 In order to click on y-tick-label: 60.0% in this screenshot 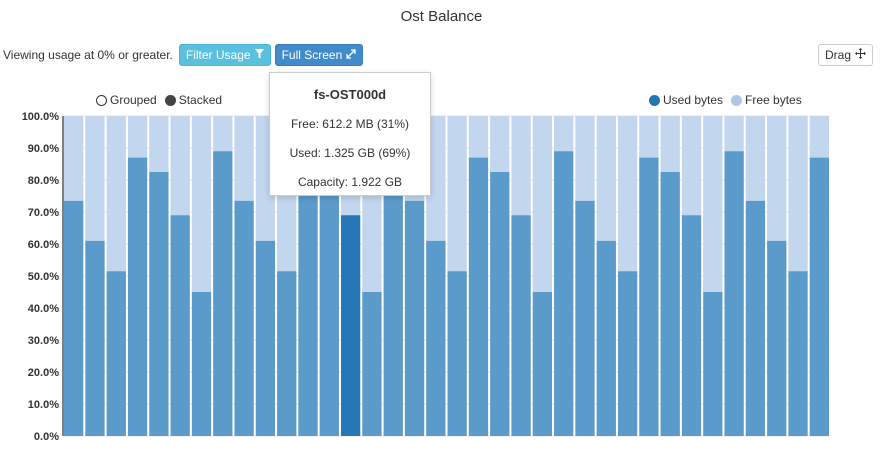, I will do `click(43, 245)`.